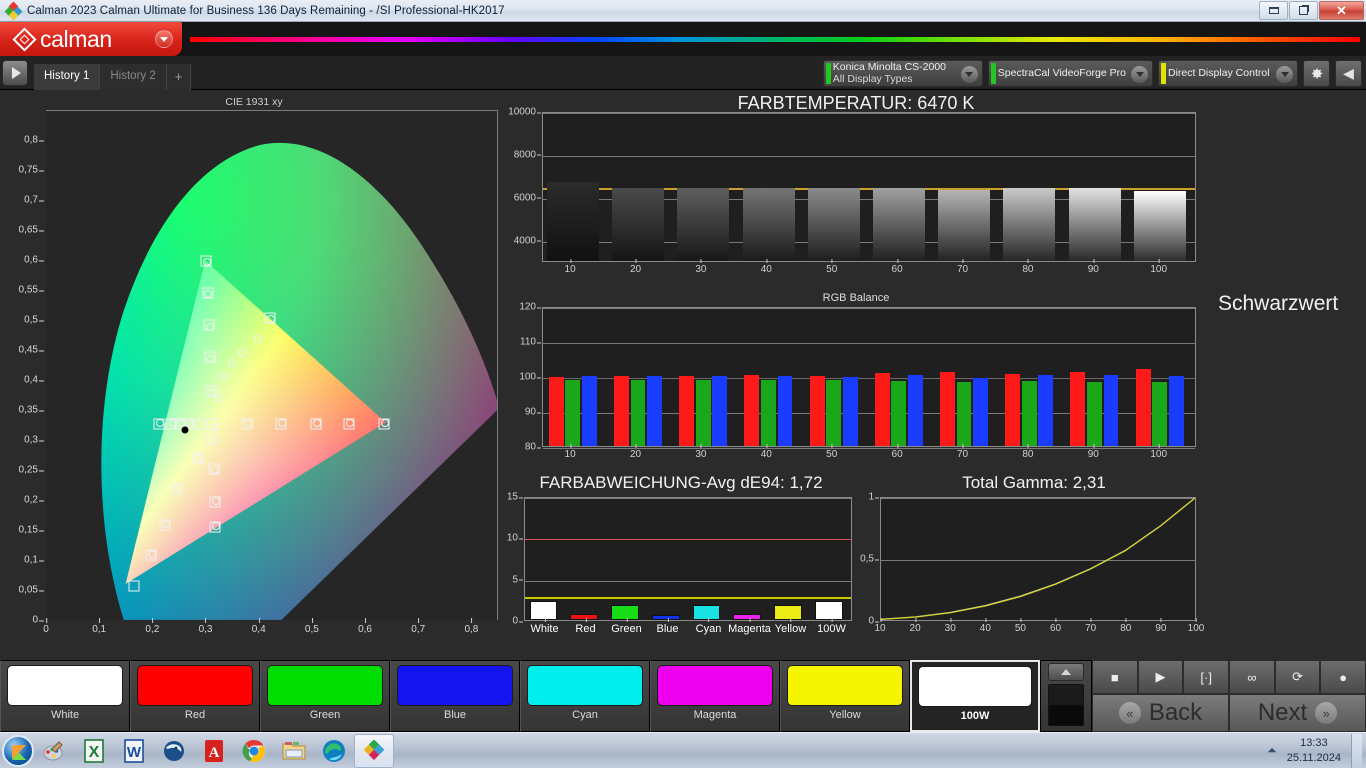 This screenshot has height=768, width=1366. I want to click on swatch-color-chip, so click(975, 686).